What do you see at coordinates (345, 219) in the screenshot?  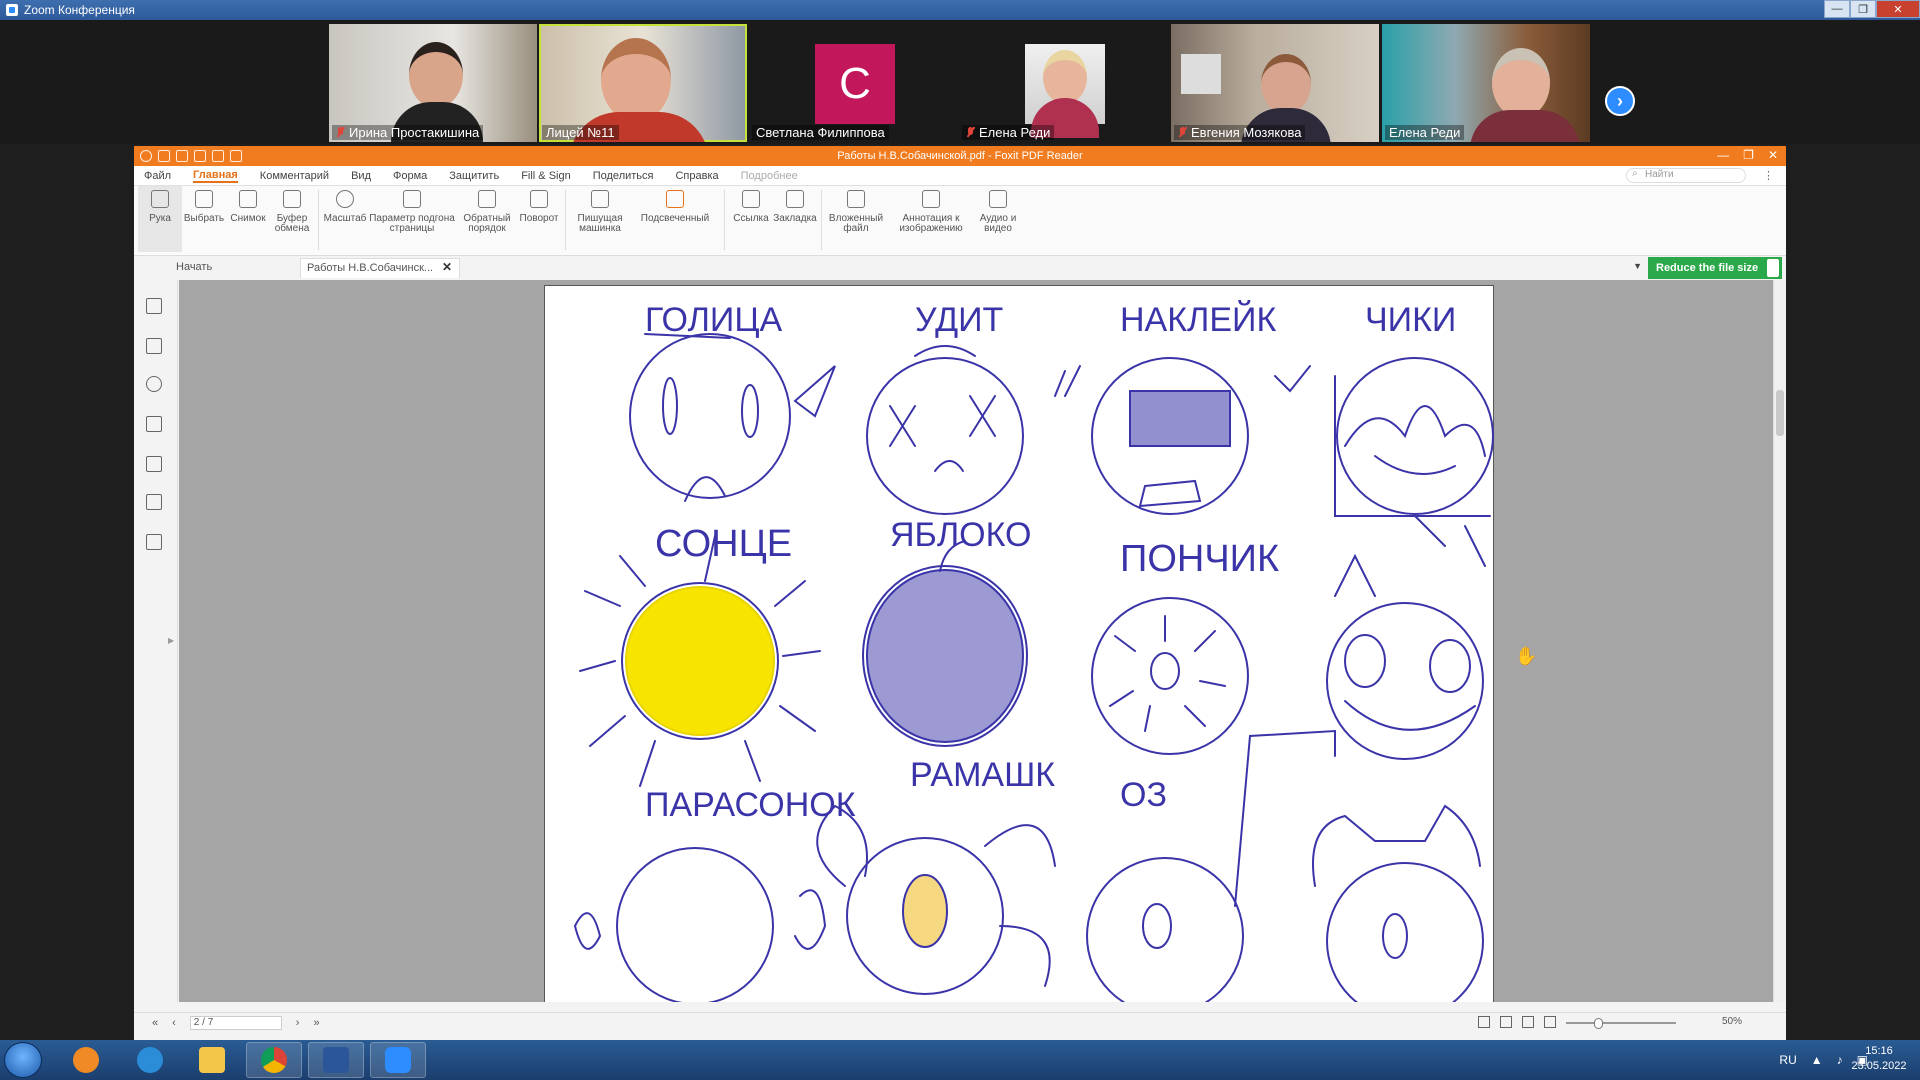 I see `zoom-button: Масштаб` at bounding box center [345, 219].